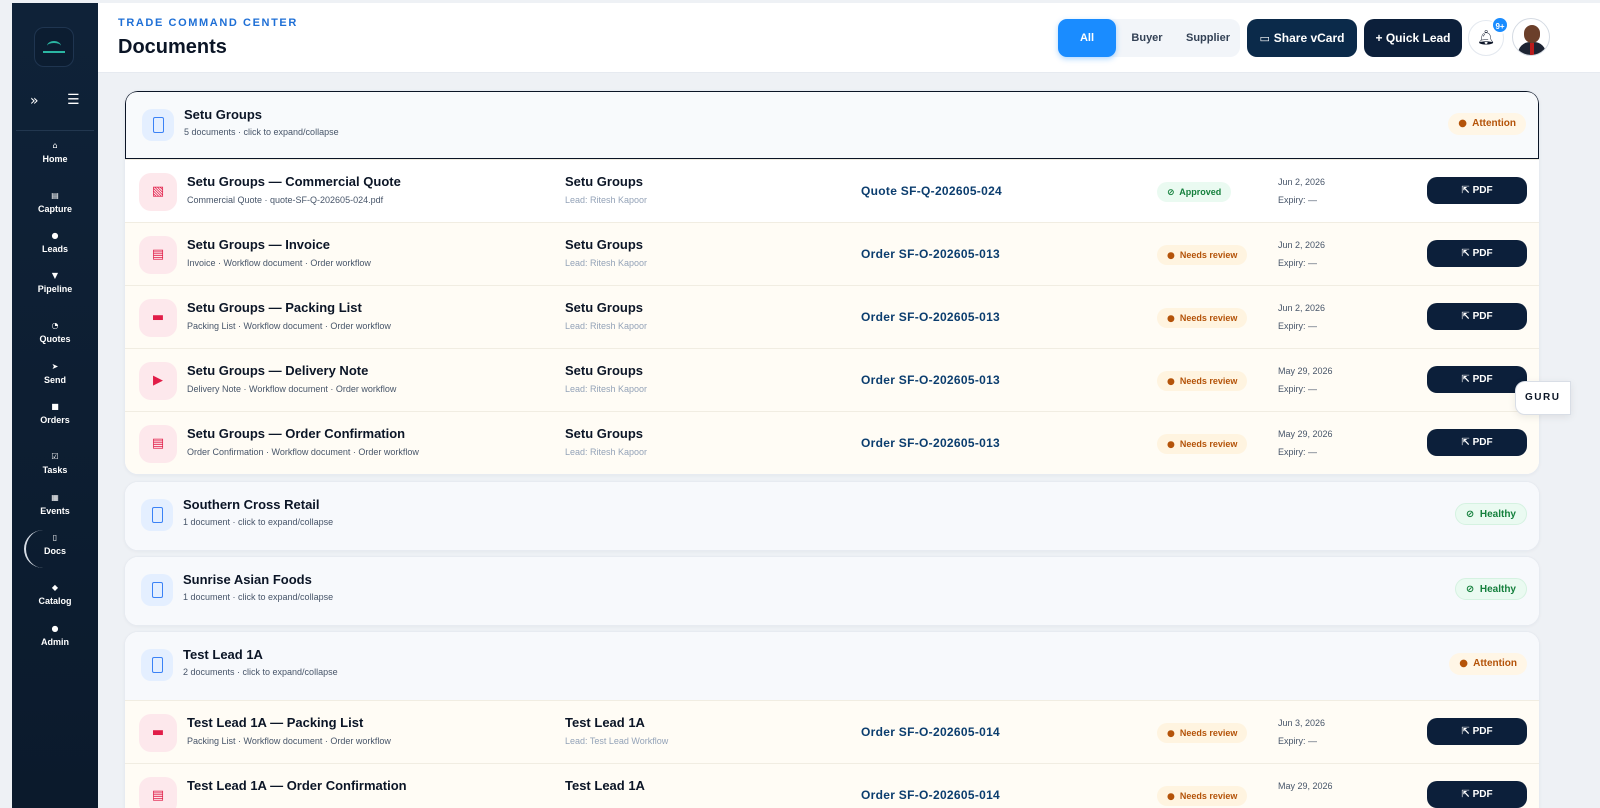 The height and width of the screenshot is (808, 1600). I want to click on sidebar-item-catalog: ◆ Catalog, so click(55, 594).